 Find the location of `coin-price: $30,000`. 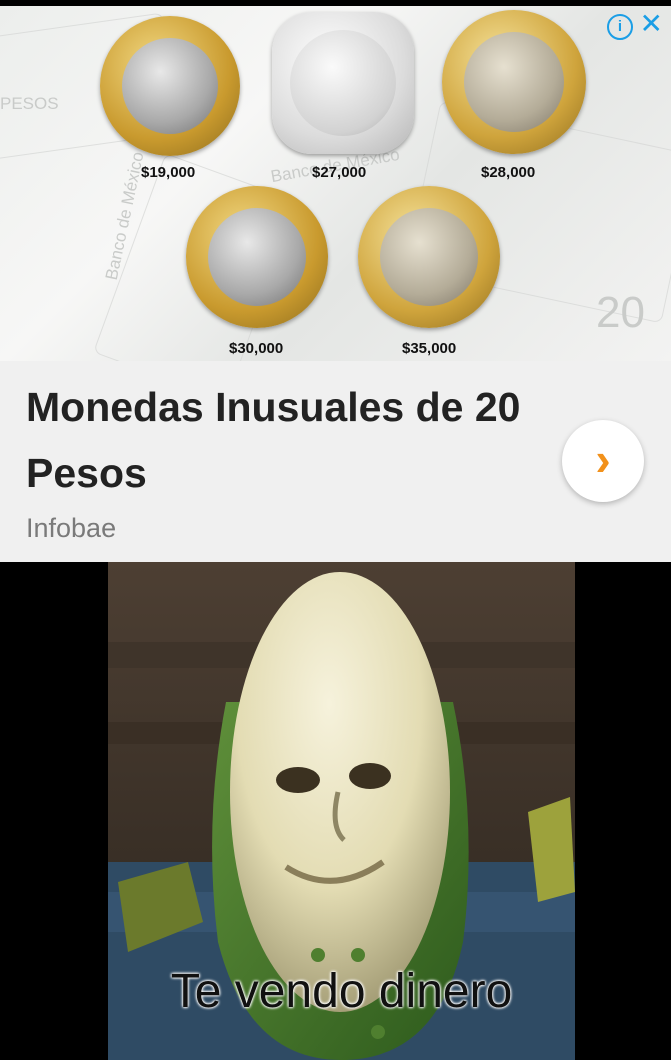

coin-price: $30,000 is located at coordinates (256, 348).